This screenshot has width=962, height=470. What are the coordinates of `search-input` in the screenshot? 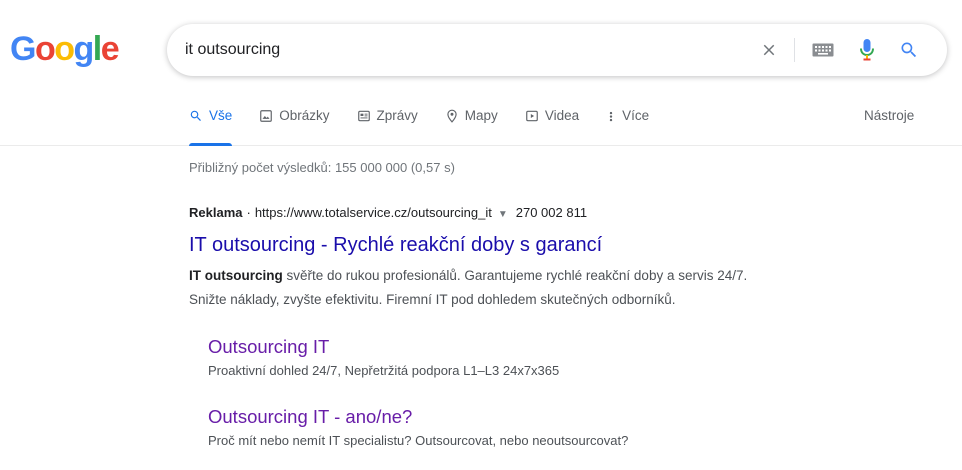 It's located at (465, 50).